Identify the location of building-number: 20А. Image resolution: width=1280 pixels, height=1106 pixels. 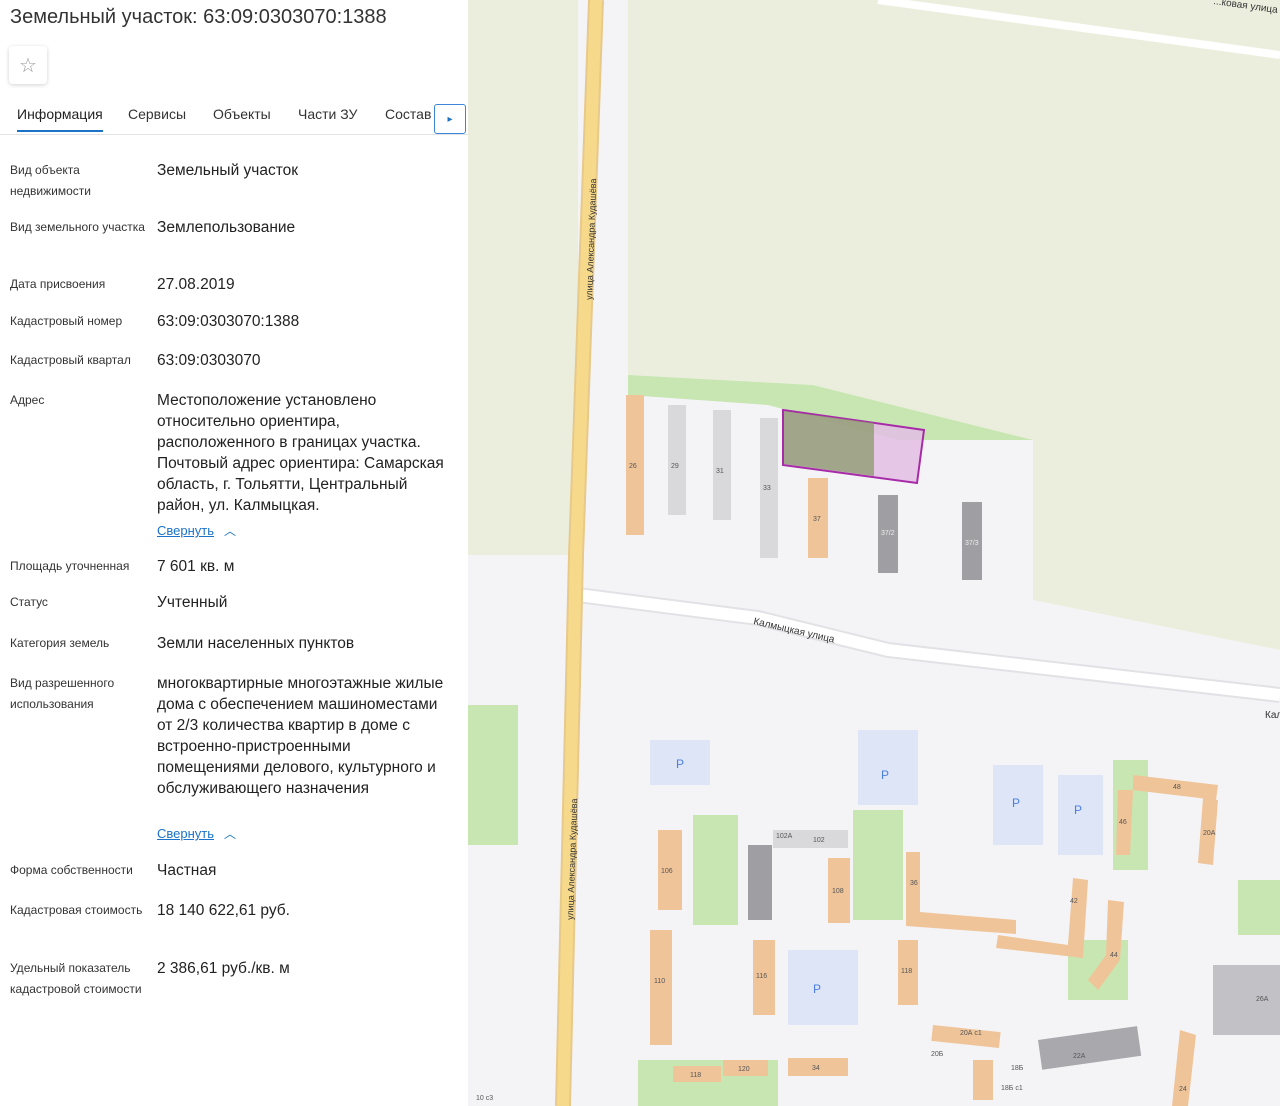
(1209, 833).